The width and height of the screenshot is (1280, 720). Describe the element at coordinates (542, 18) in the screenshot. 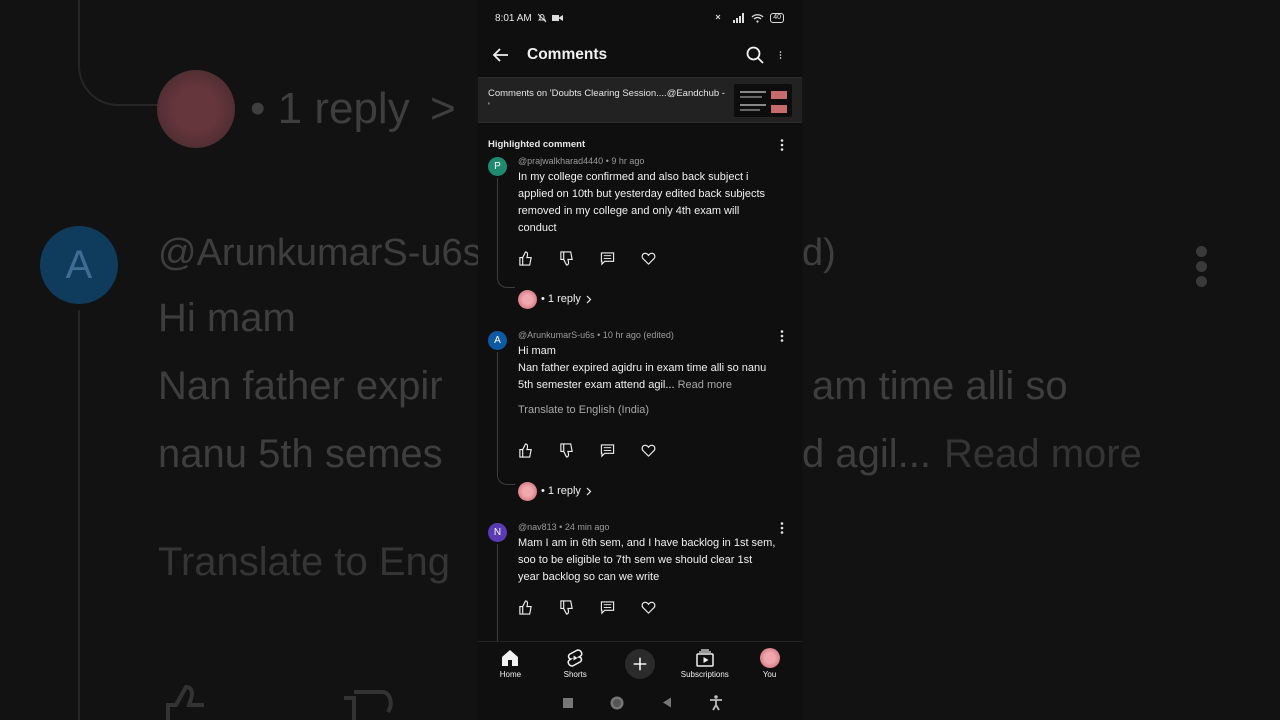

I see `muted-bell-icon` at that location.